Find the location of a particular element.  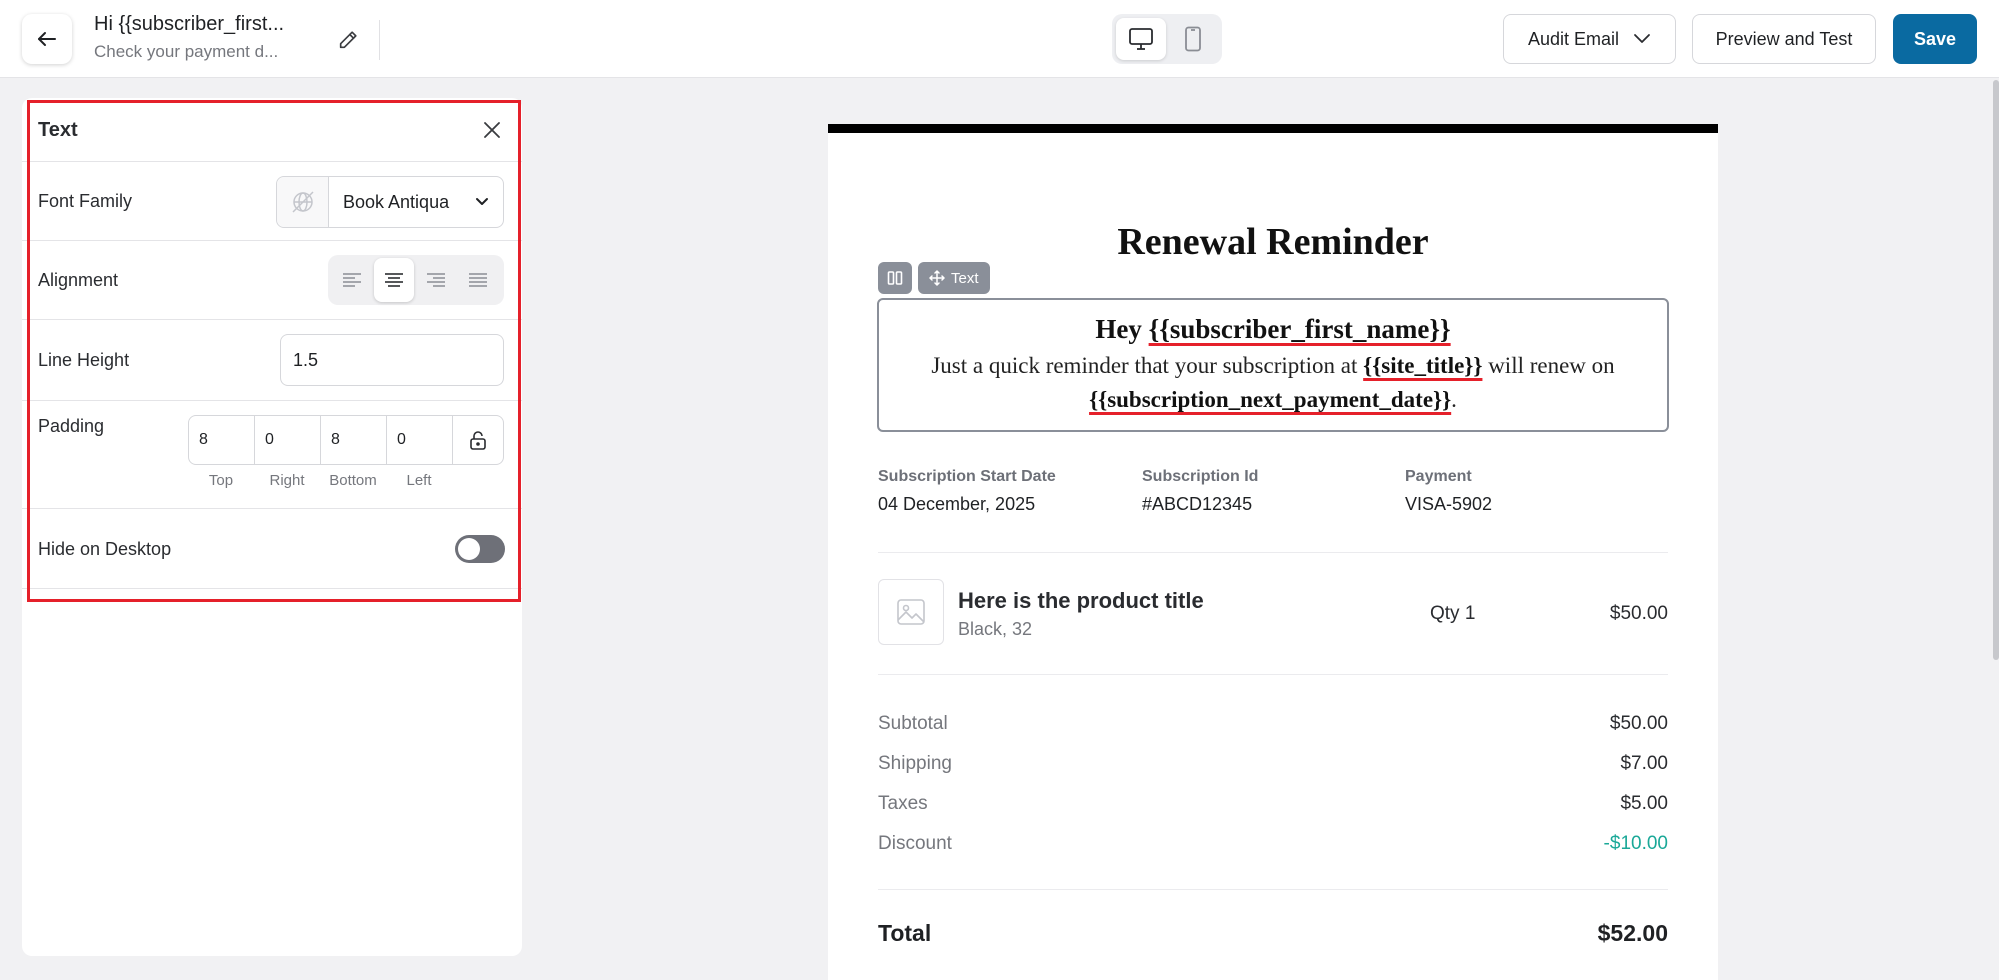

body-suffix: . is located at coordinates (1454, 399).